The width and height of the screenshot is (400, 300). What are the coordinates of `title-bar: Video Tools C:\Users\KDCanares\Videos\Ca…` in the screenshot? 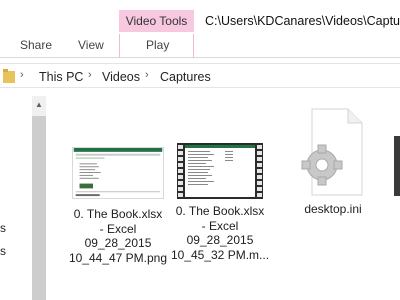 It's located at (200, 17).